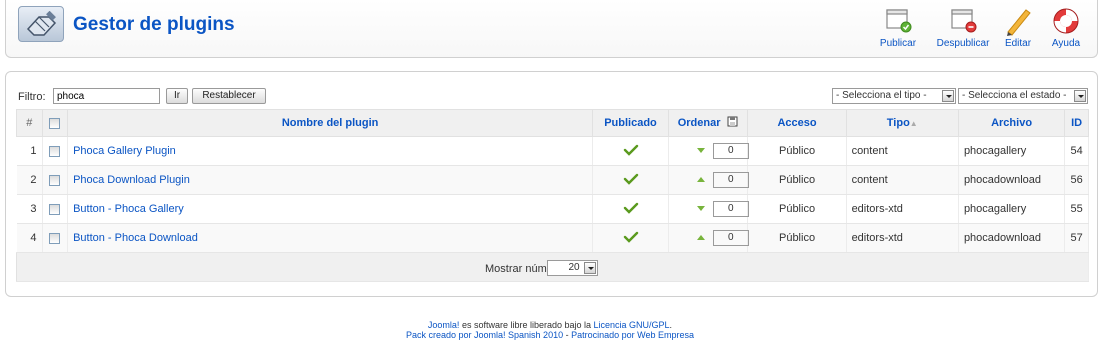 This screenshot has width=1100, height=345. I want to click on footer-text: es software libre liberado bajo la, so click(526, 325).